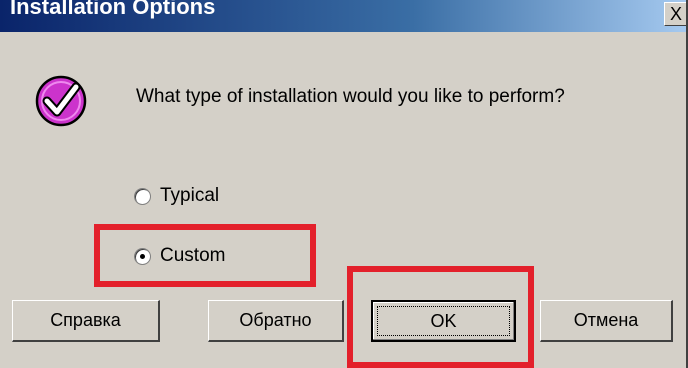  Describe the element at coordinates (86, 321) in the screenshot. I see `help-button: Справка` at that location.